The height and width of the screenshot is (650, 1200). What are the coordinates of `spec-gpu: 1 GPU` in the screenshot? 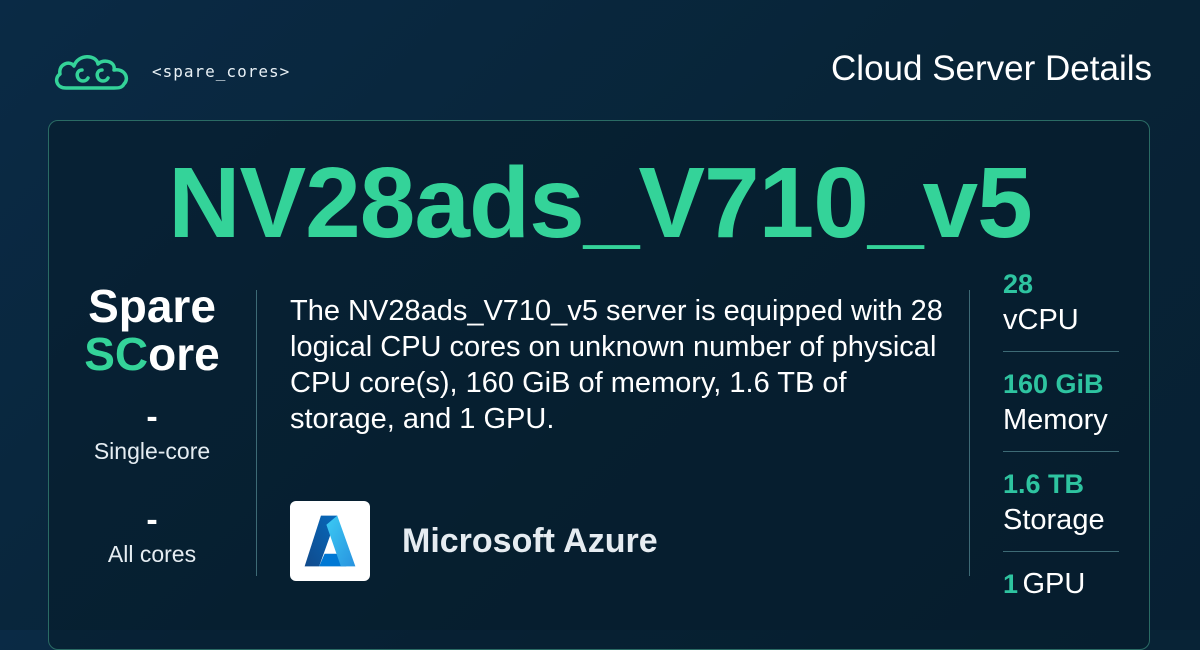 It's located at (1061, 590).